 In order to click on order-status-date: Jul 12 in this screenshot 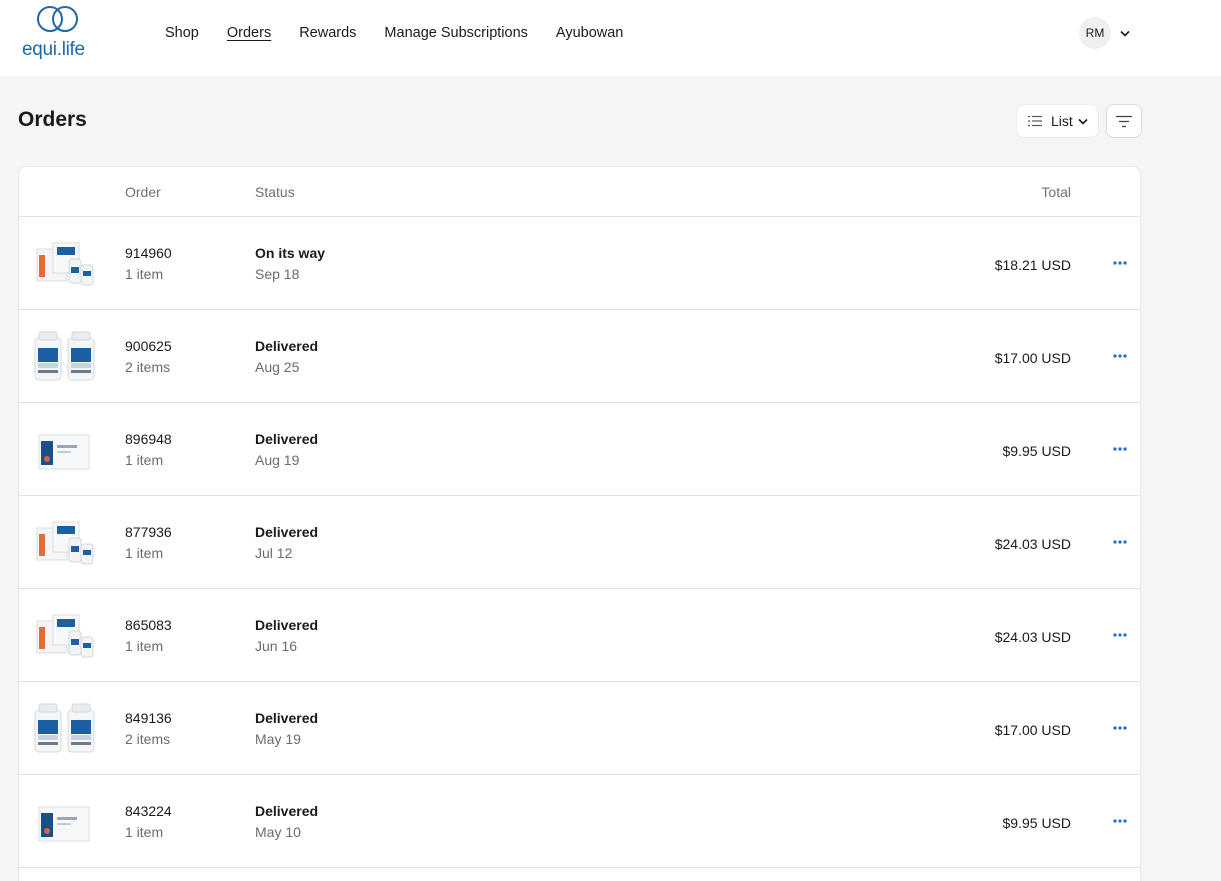, I will do `click(274, 553)`.